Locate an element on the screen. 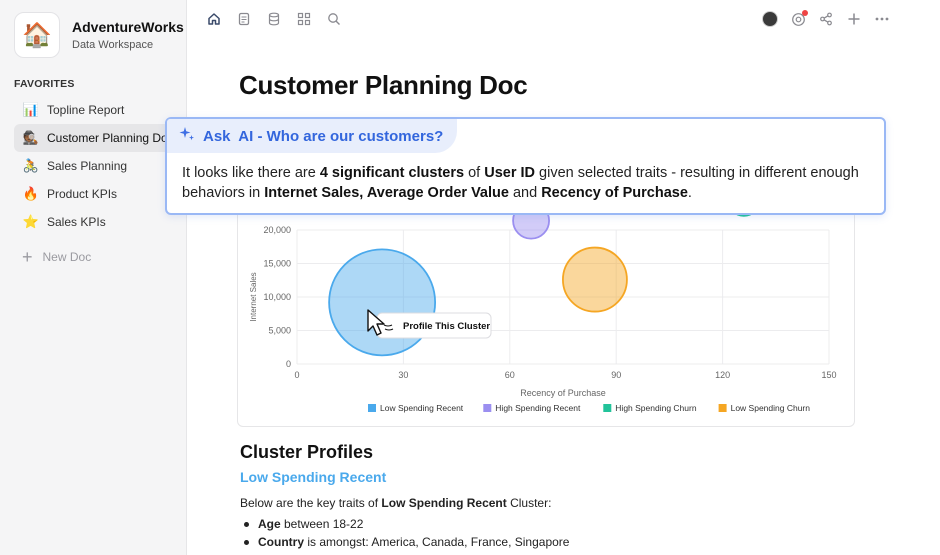 The image size is (940, 555). workspace-subtitle: Data Workspace is located at coordinates (113, 45).